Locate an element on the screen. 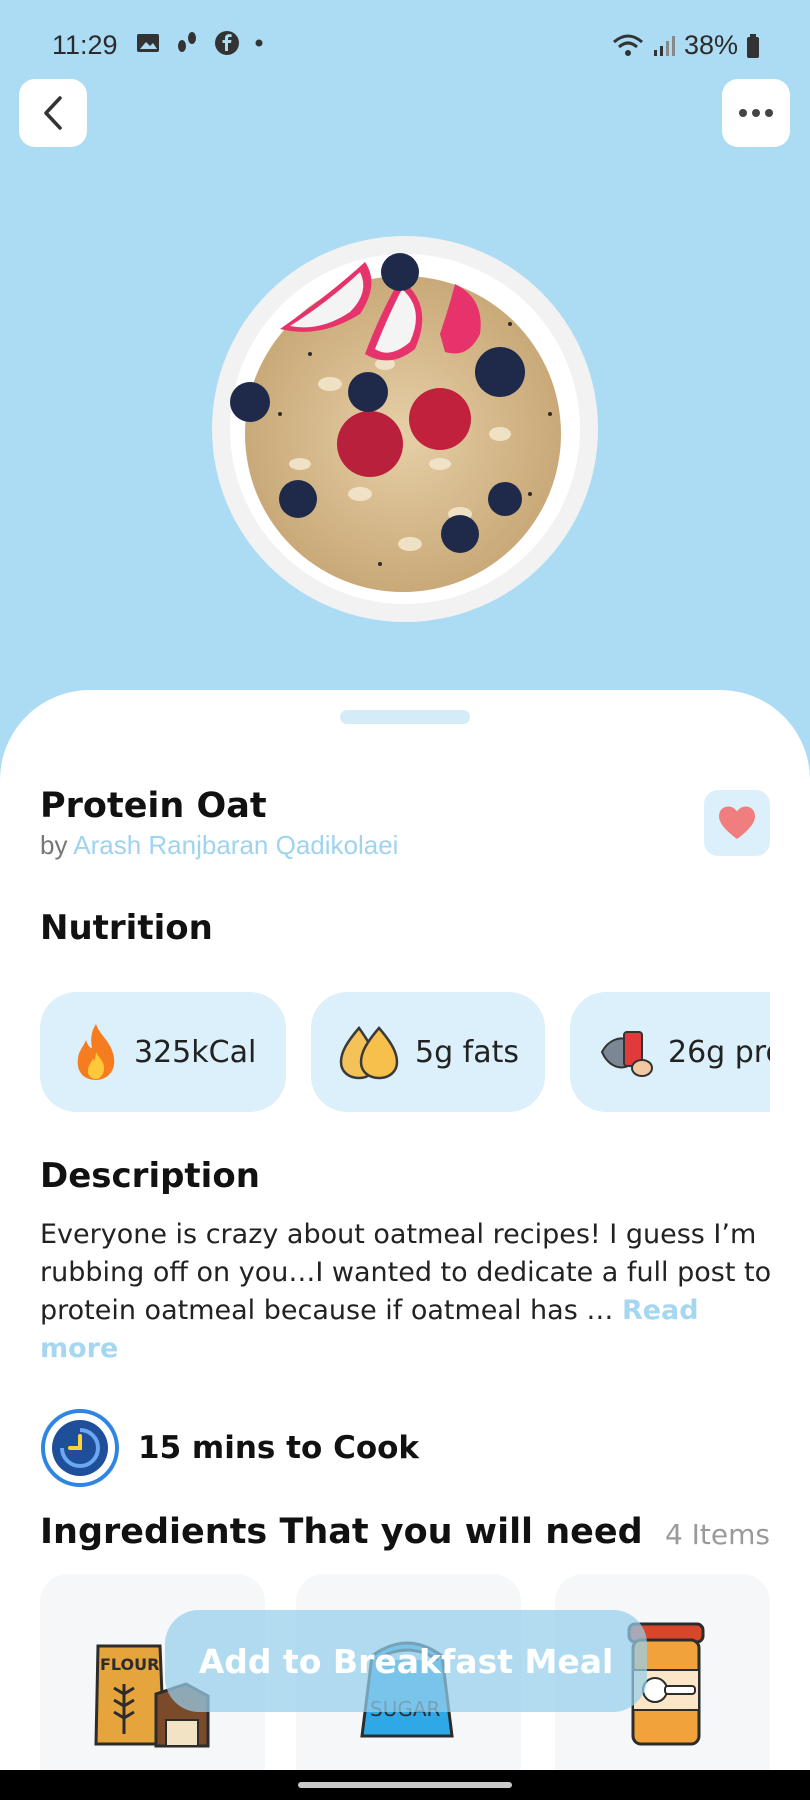 The image size is (810, 1800). more-options-button is located at coordinates (756, 113).